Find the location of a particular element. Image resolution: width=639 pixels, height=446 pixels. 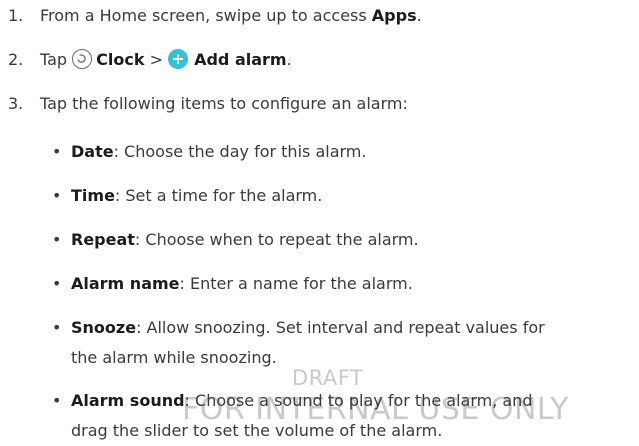

clock-icon is located at coordinates (82, 59).